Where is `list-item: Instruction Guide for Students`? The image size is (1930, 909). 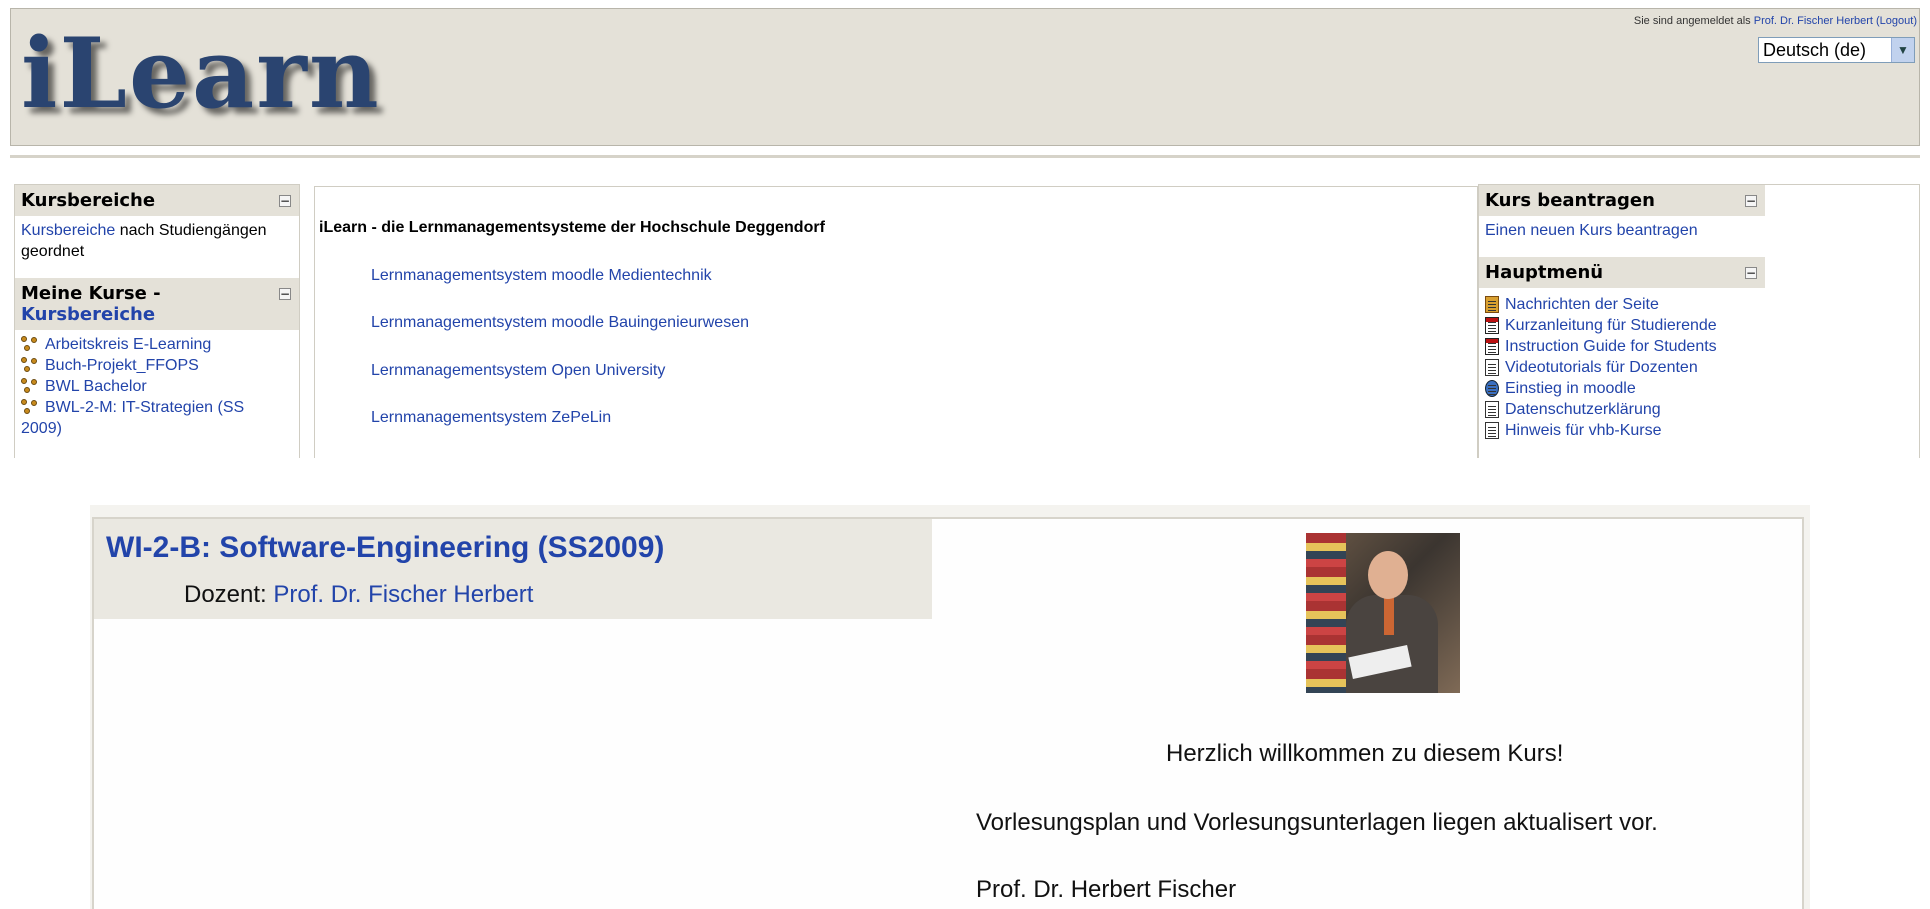
list-item: Instruction Guide for Students is located at coordinates (1635, 346).